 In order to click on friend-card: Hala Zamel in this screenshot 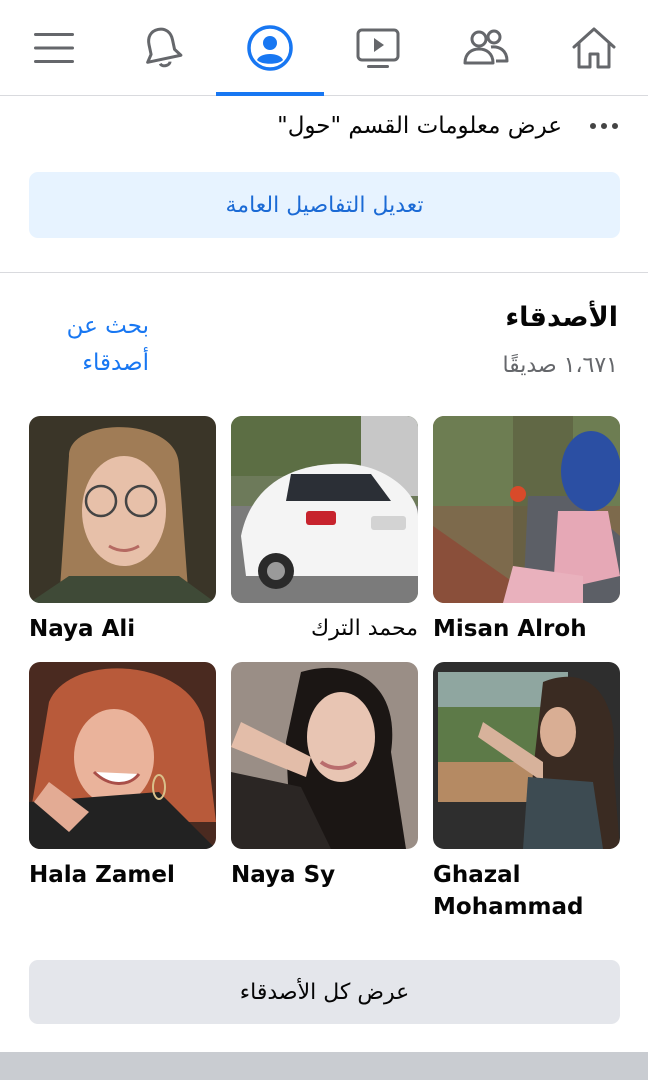, I will do `click(122, 776)`.